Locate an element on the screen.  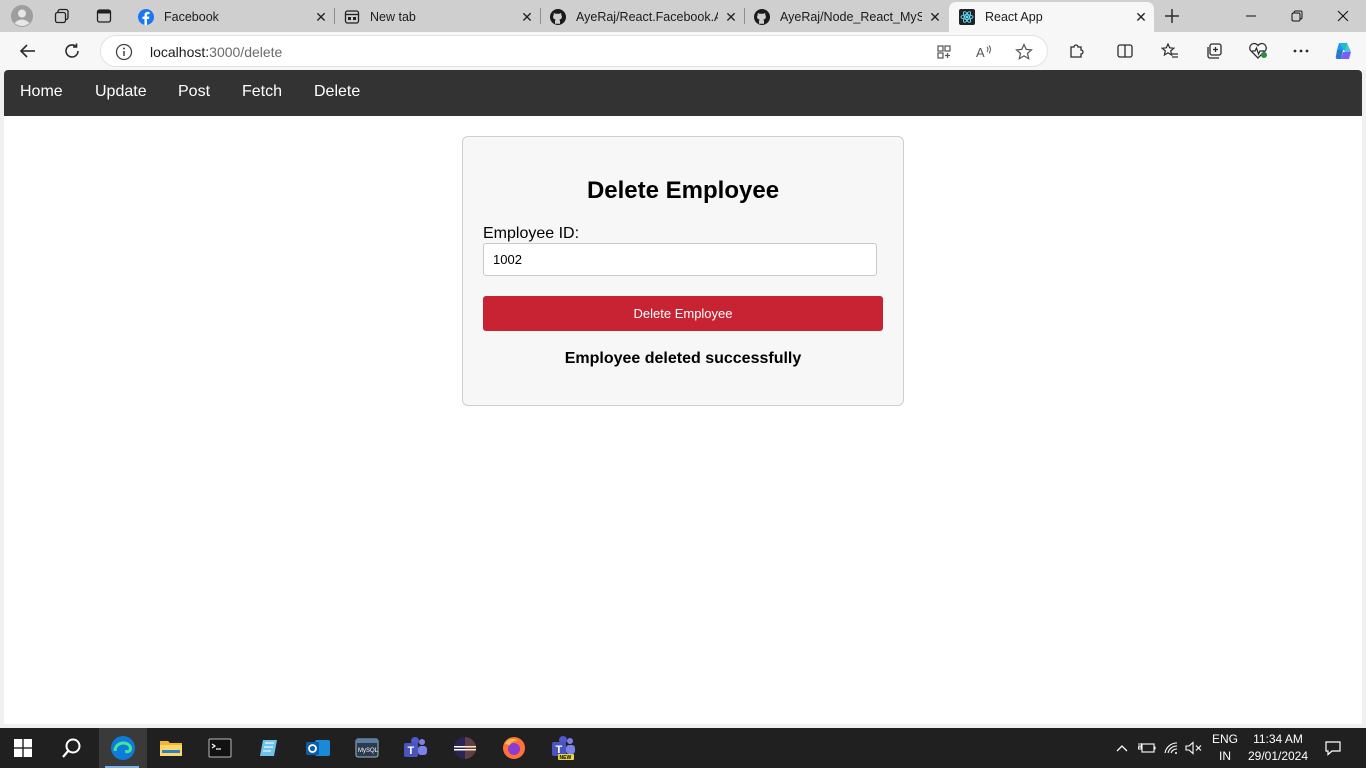
favorites-list-icon is located at coordinates (1169, 50).